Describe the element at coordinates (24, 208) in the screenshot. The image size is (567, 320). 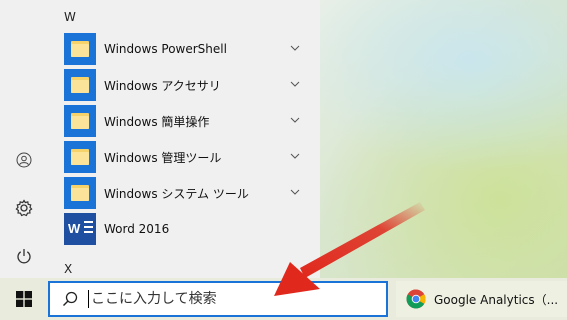
I see `settings-gear-icon` at that location.